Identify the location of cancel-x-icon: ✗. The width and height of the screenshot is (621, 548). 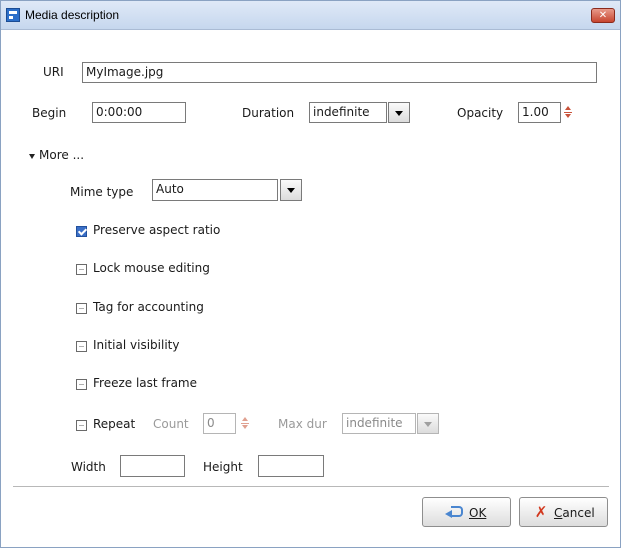
(541, 512).